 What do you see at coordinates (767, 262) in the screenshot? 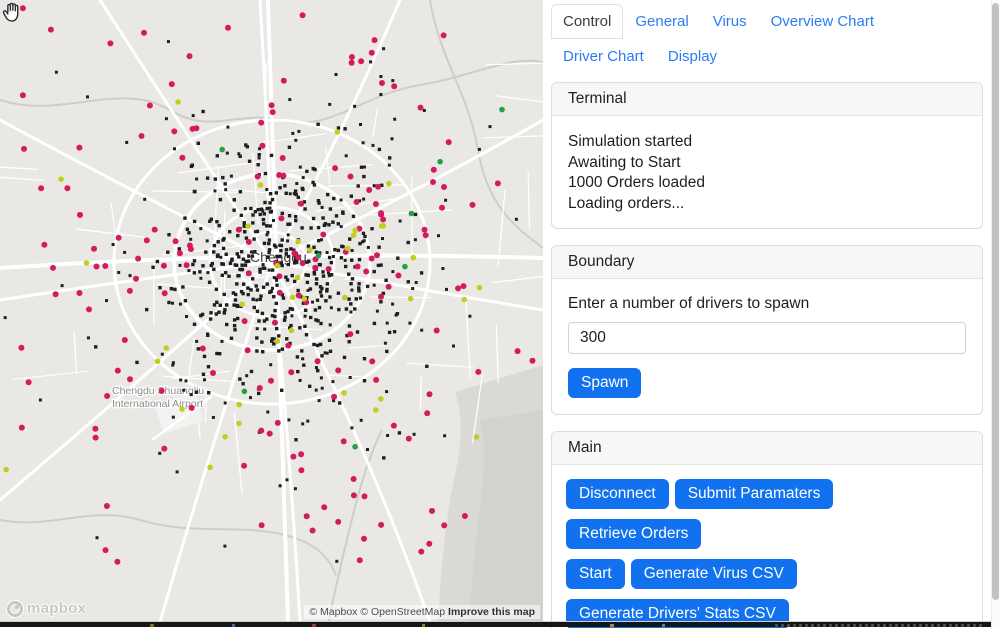
I see `boundary-card-header: Boundary` at bounding box center [767, 262].